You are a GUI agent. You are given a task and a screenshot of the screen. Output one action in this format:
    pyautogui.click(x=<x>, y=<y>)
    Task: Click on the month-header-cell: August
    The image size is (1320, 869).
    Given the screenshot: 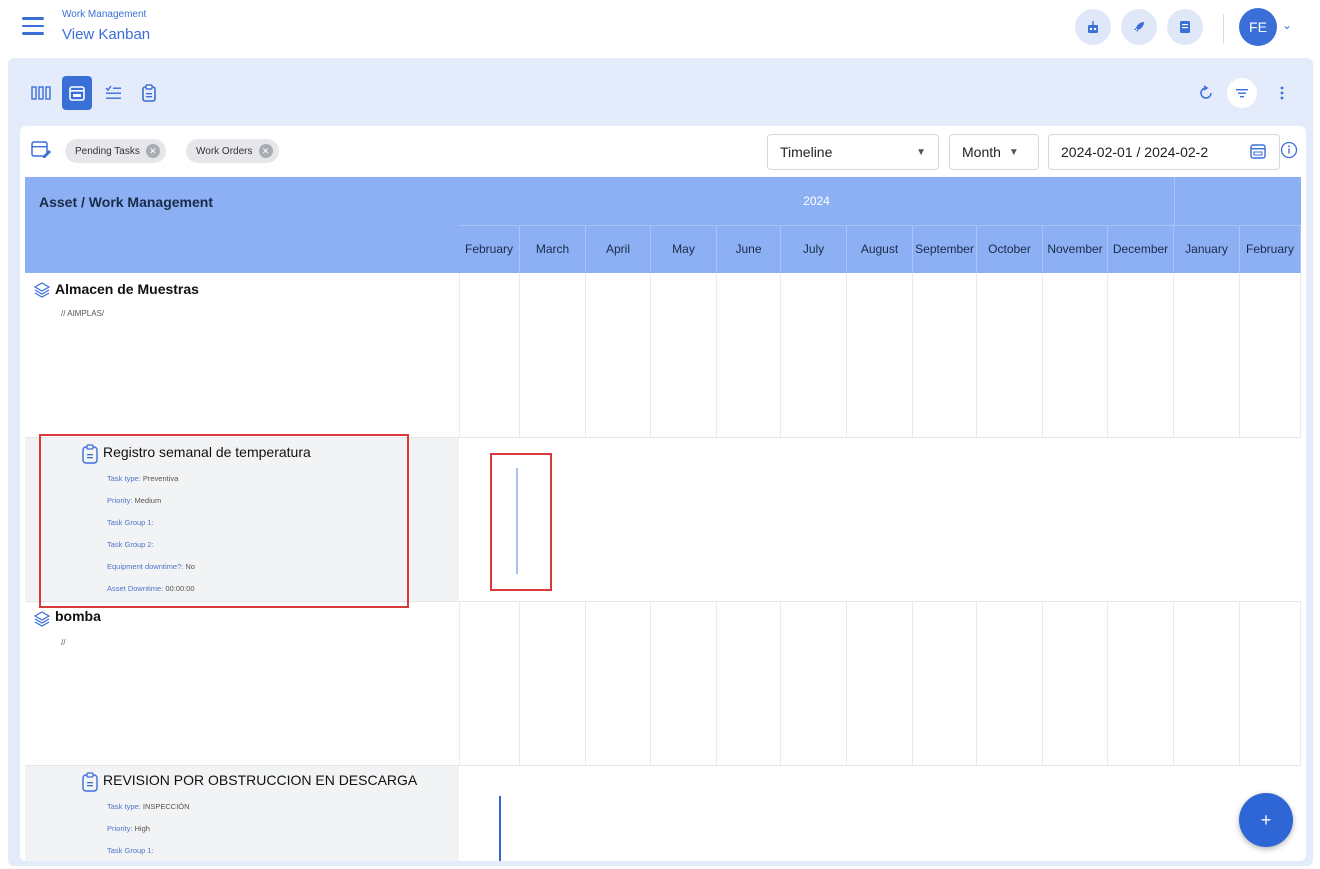 What is the action you would take?
    pyautogui.click(x=880, y=249)
    